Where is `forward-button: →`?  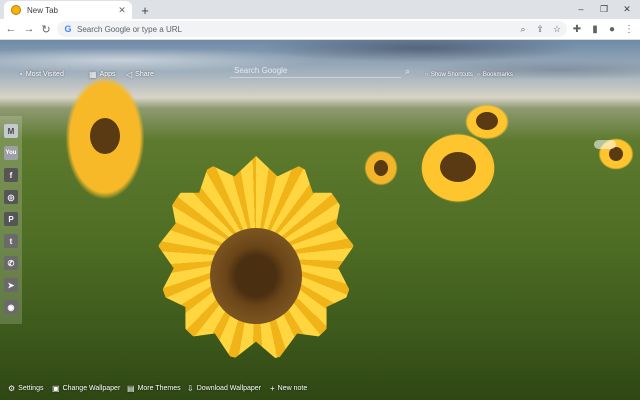
forward-button: → is located at coordinates (29, 29).